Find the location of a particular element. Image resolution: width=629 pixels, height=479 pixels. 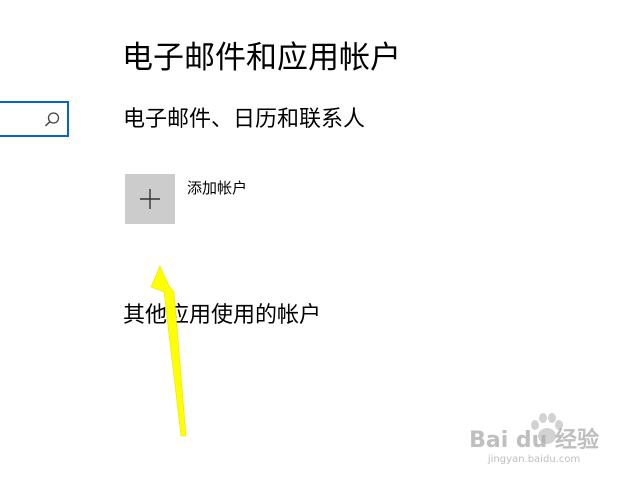

watermark-sub: jingyan.baidu.com is located at coordinates (534, 459).